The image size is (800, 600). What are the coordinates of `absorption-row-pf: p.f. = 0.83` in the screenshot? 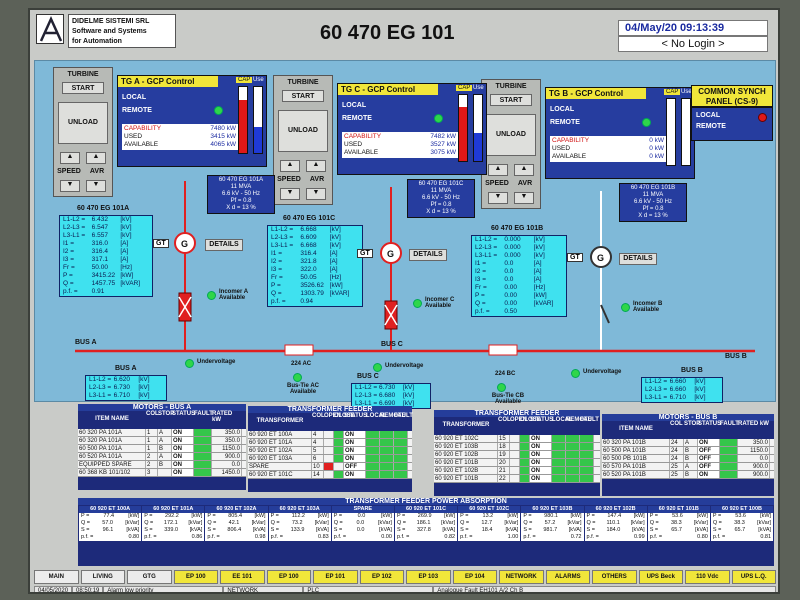 It's located at (299, 537).